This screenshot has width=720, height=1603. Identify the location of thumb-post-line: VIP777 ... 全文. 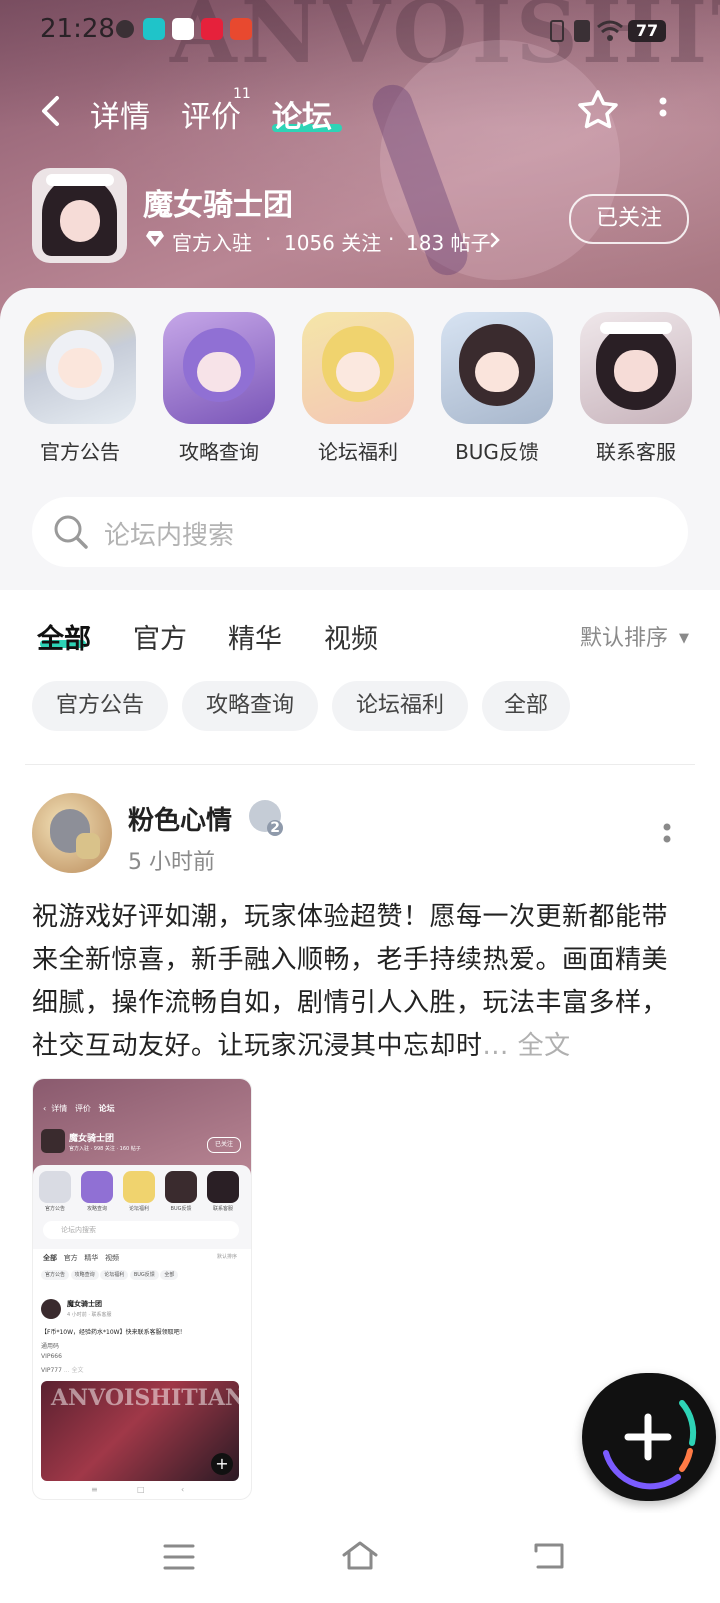
(62, 1369).